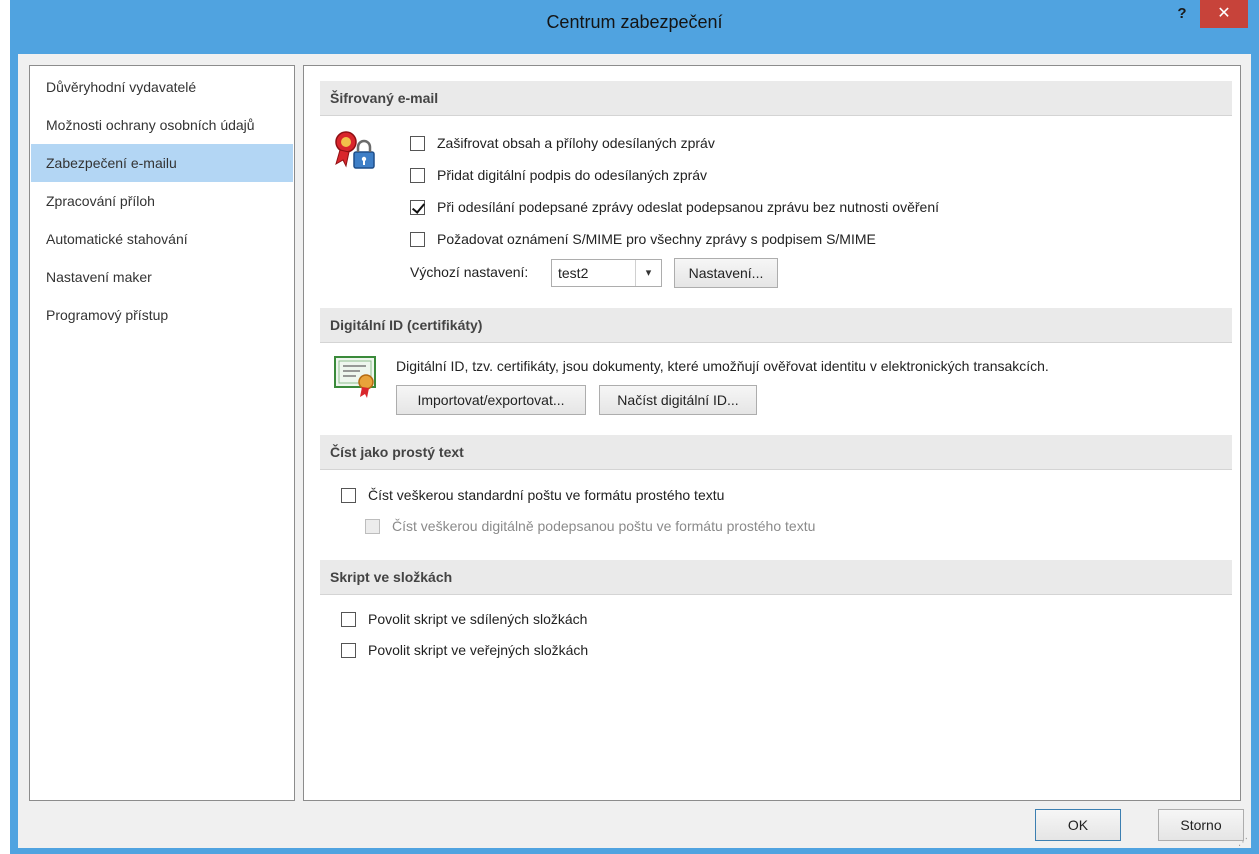  I want to click on sidebar-item-attachment-handling: Zpracování příloh, so click(162, 201).